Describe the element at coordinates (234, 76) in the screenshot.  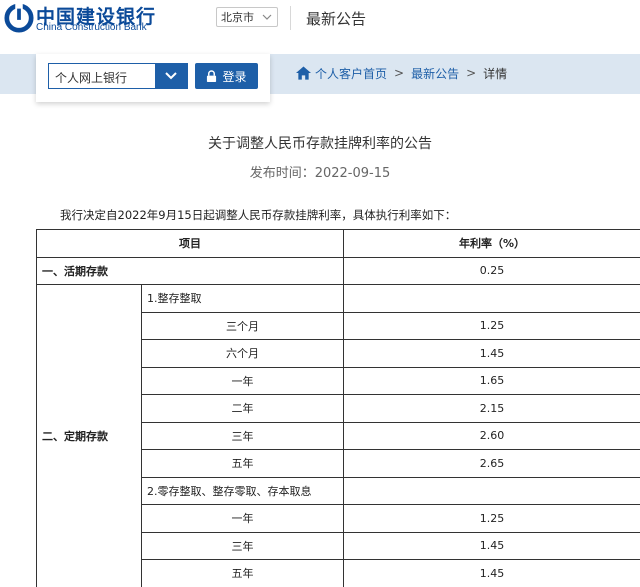
I see `login-label: 登录` at that location.